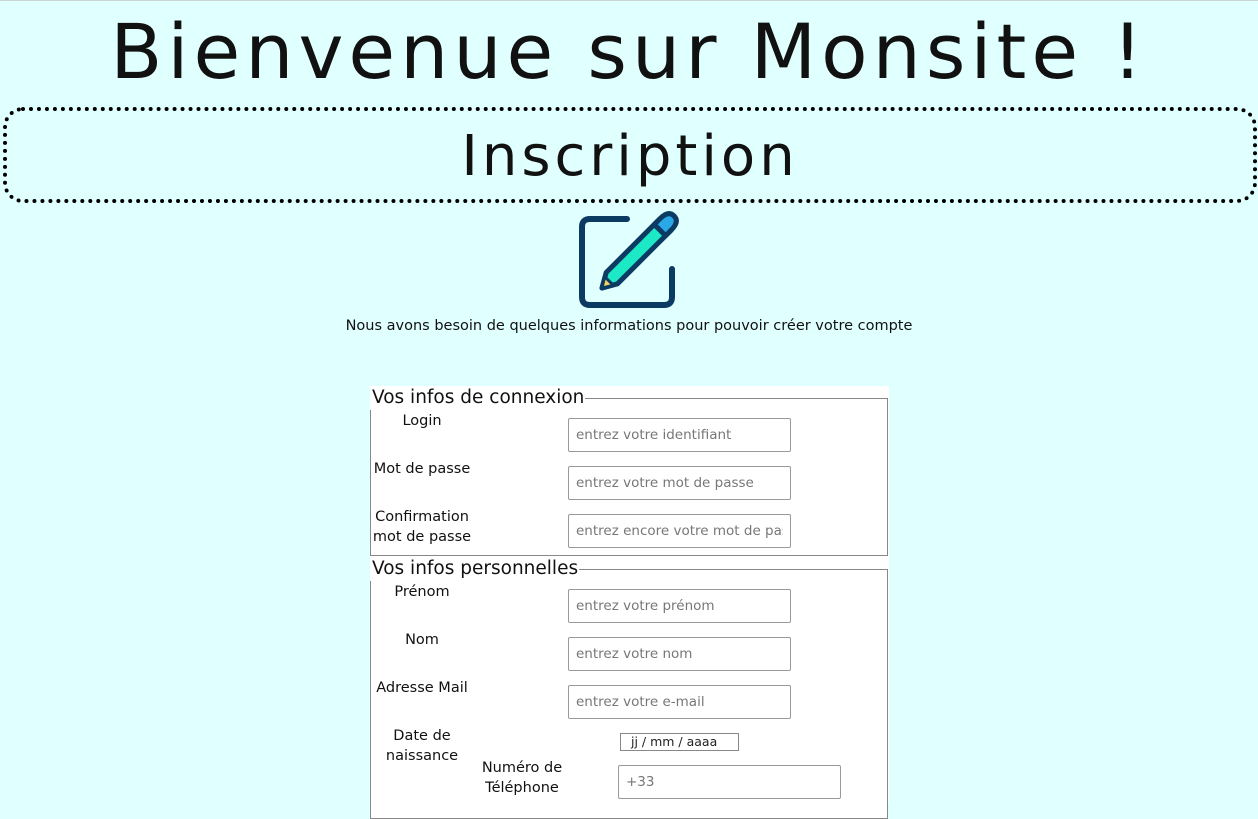  I want to click on birthdate-input: jj / mm / aaaa, so click(679, 742).